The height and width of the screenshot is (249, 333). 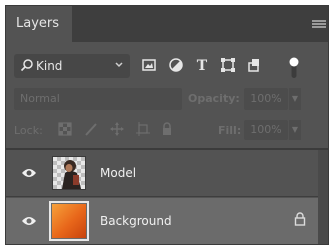 I want to click on opacity-label: Opacity:, so click(x=214, y=98).